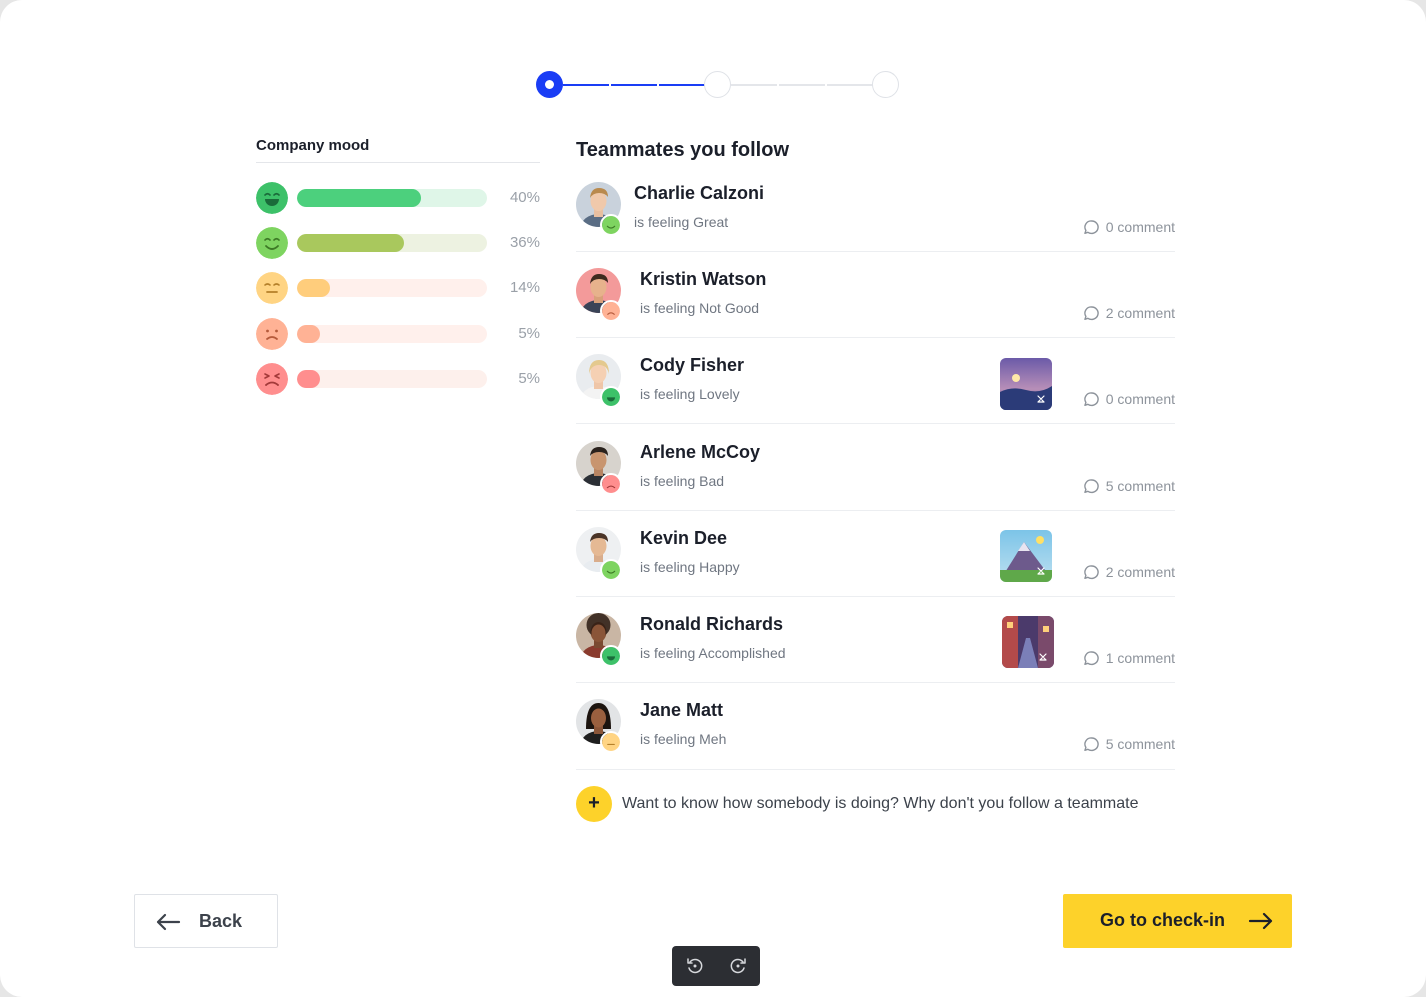  Describe the element at coordinates (313, 145) in the screenshot. I see `company-mood-title: Company mood` at that location.